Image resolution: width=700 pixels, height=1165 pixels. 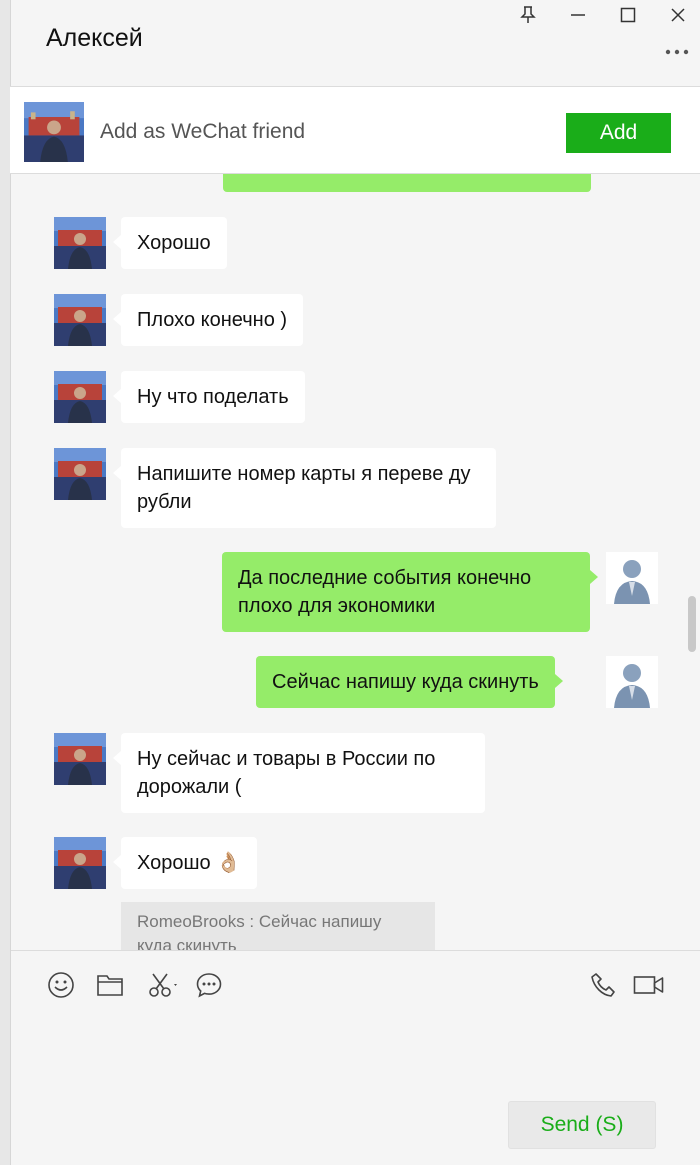 I want to click on title-bar: Алексей, so click(x=355, y=43).